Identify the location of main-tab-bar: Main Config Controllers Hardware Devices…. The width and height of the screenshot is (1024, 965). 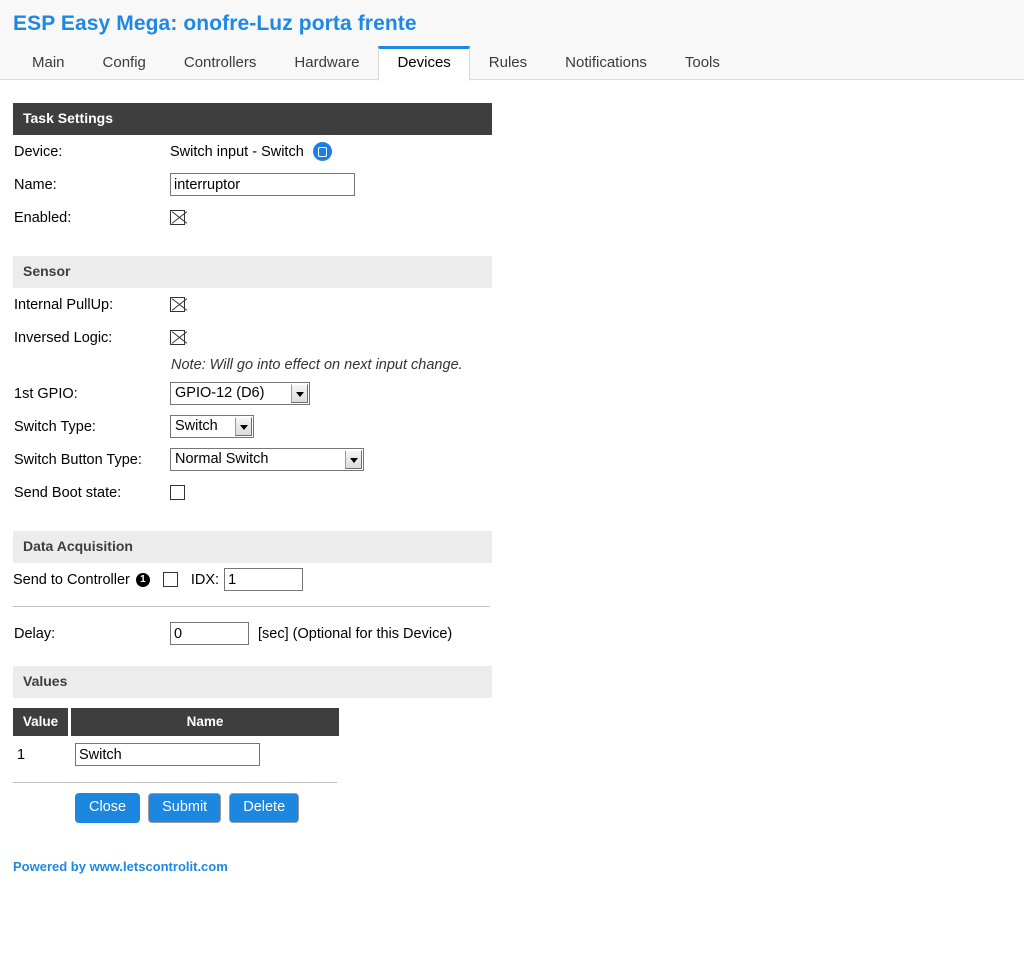
(376, 63).